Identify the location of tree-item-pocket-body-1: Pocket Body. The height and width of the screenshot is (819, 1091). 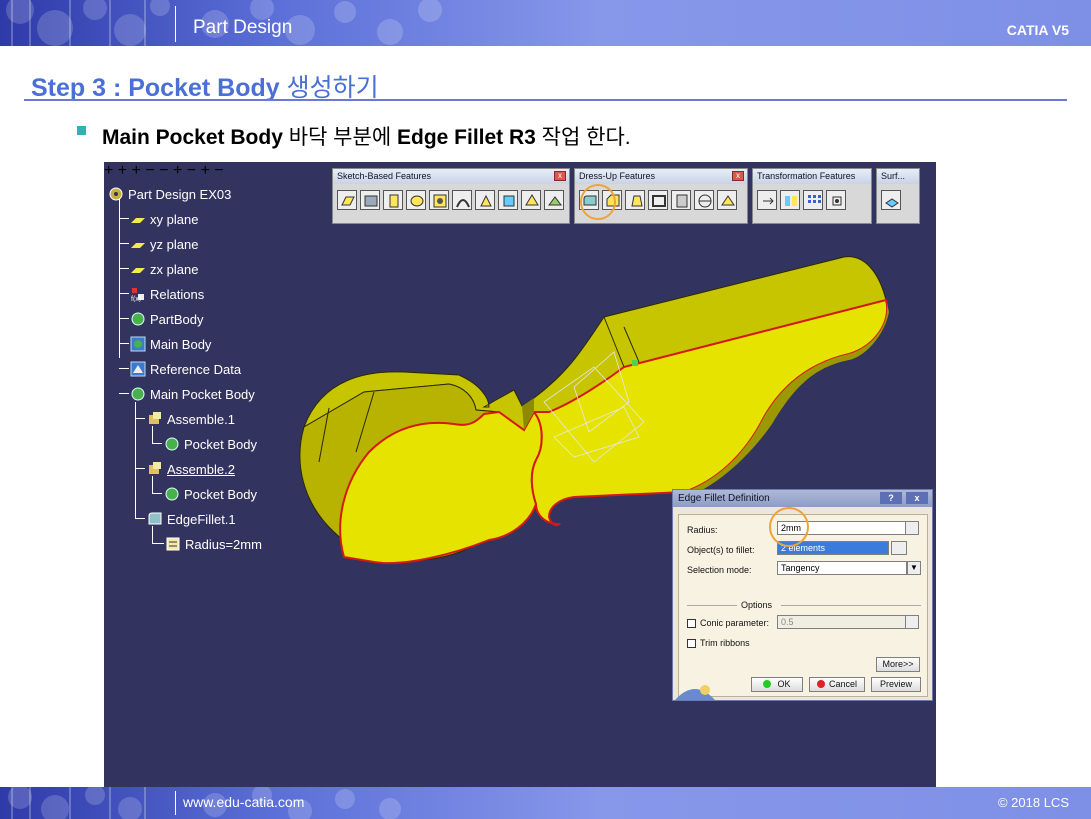
(210, 444).